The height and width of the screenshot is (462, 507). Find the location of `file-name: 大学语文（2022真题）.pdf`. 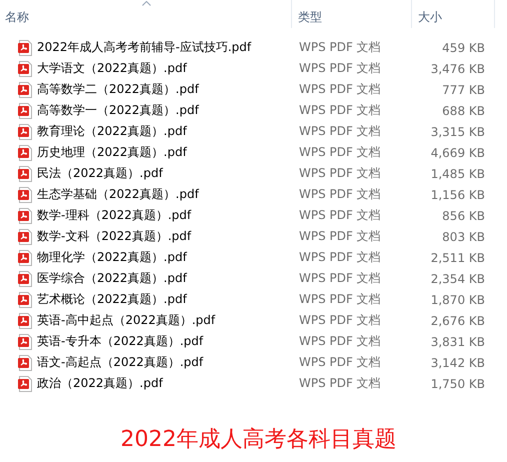

file-name: 大学语文（2022真题）.pdf is located at coordinates (112, 68).